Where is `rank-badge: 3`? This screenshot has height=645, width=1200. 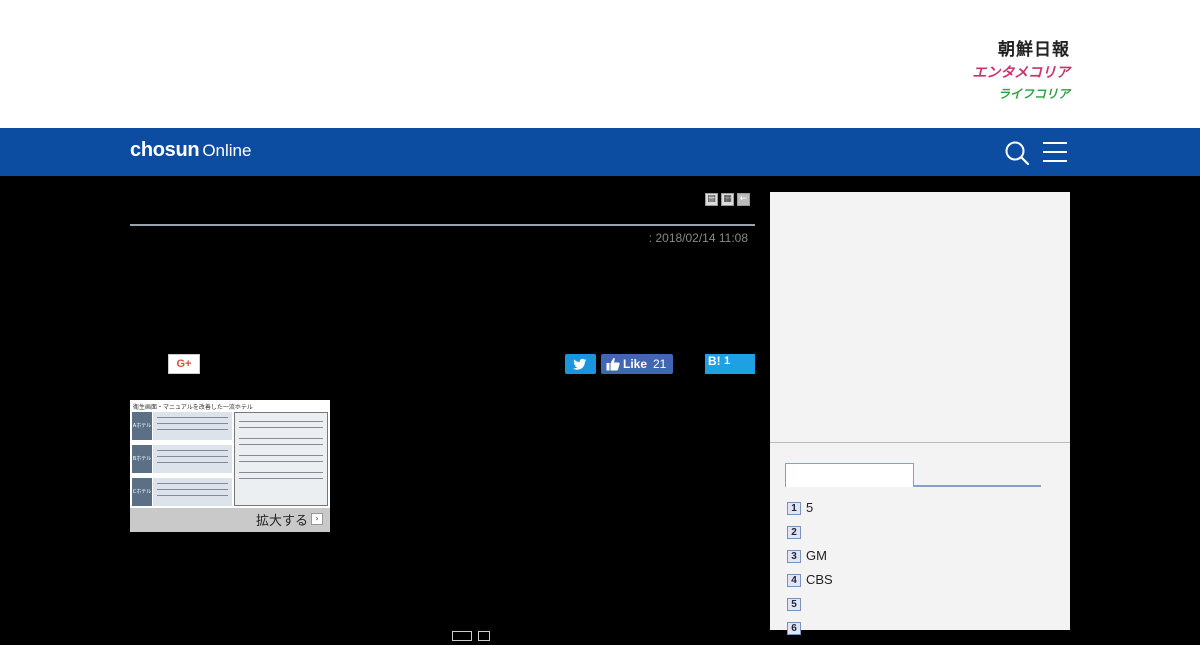
rank-badge: 3 is located at coordinates (794, 556).